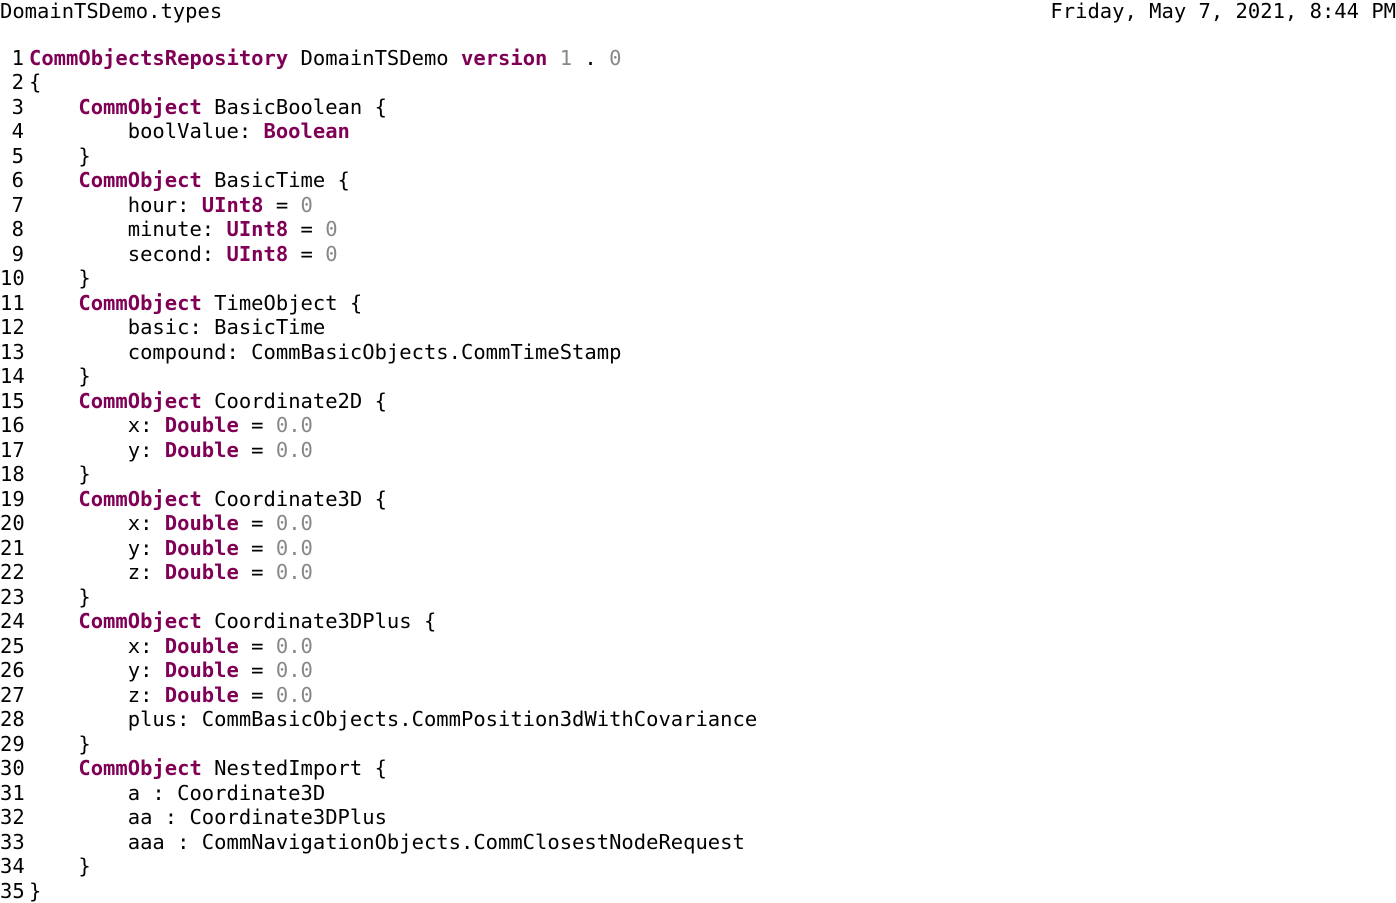  Describe the element at coordinates (294, 499) in the screenshot. I see `code-text: Coordinate3D {` at that location.